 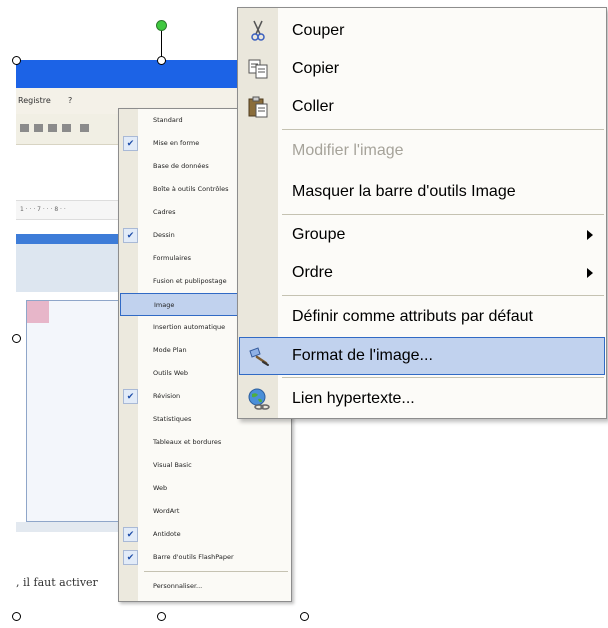 I want to click on menu-item-paste: Coller, so click(x=422, y=107).